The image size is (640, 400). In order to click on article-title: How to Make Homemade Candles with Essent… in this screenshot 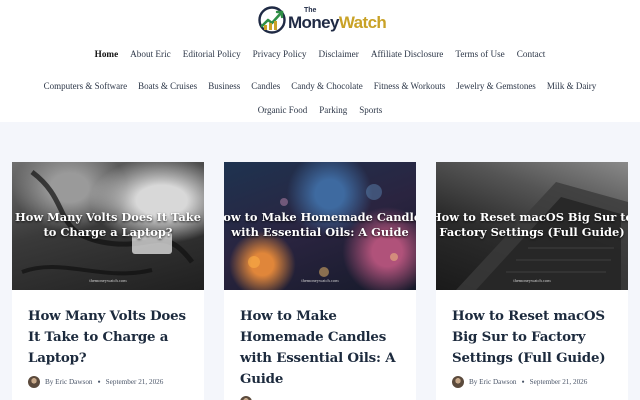, I will do `click(322, 348)`.